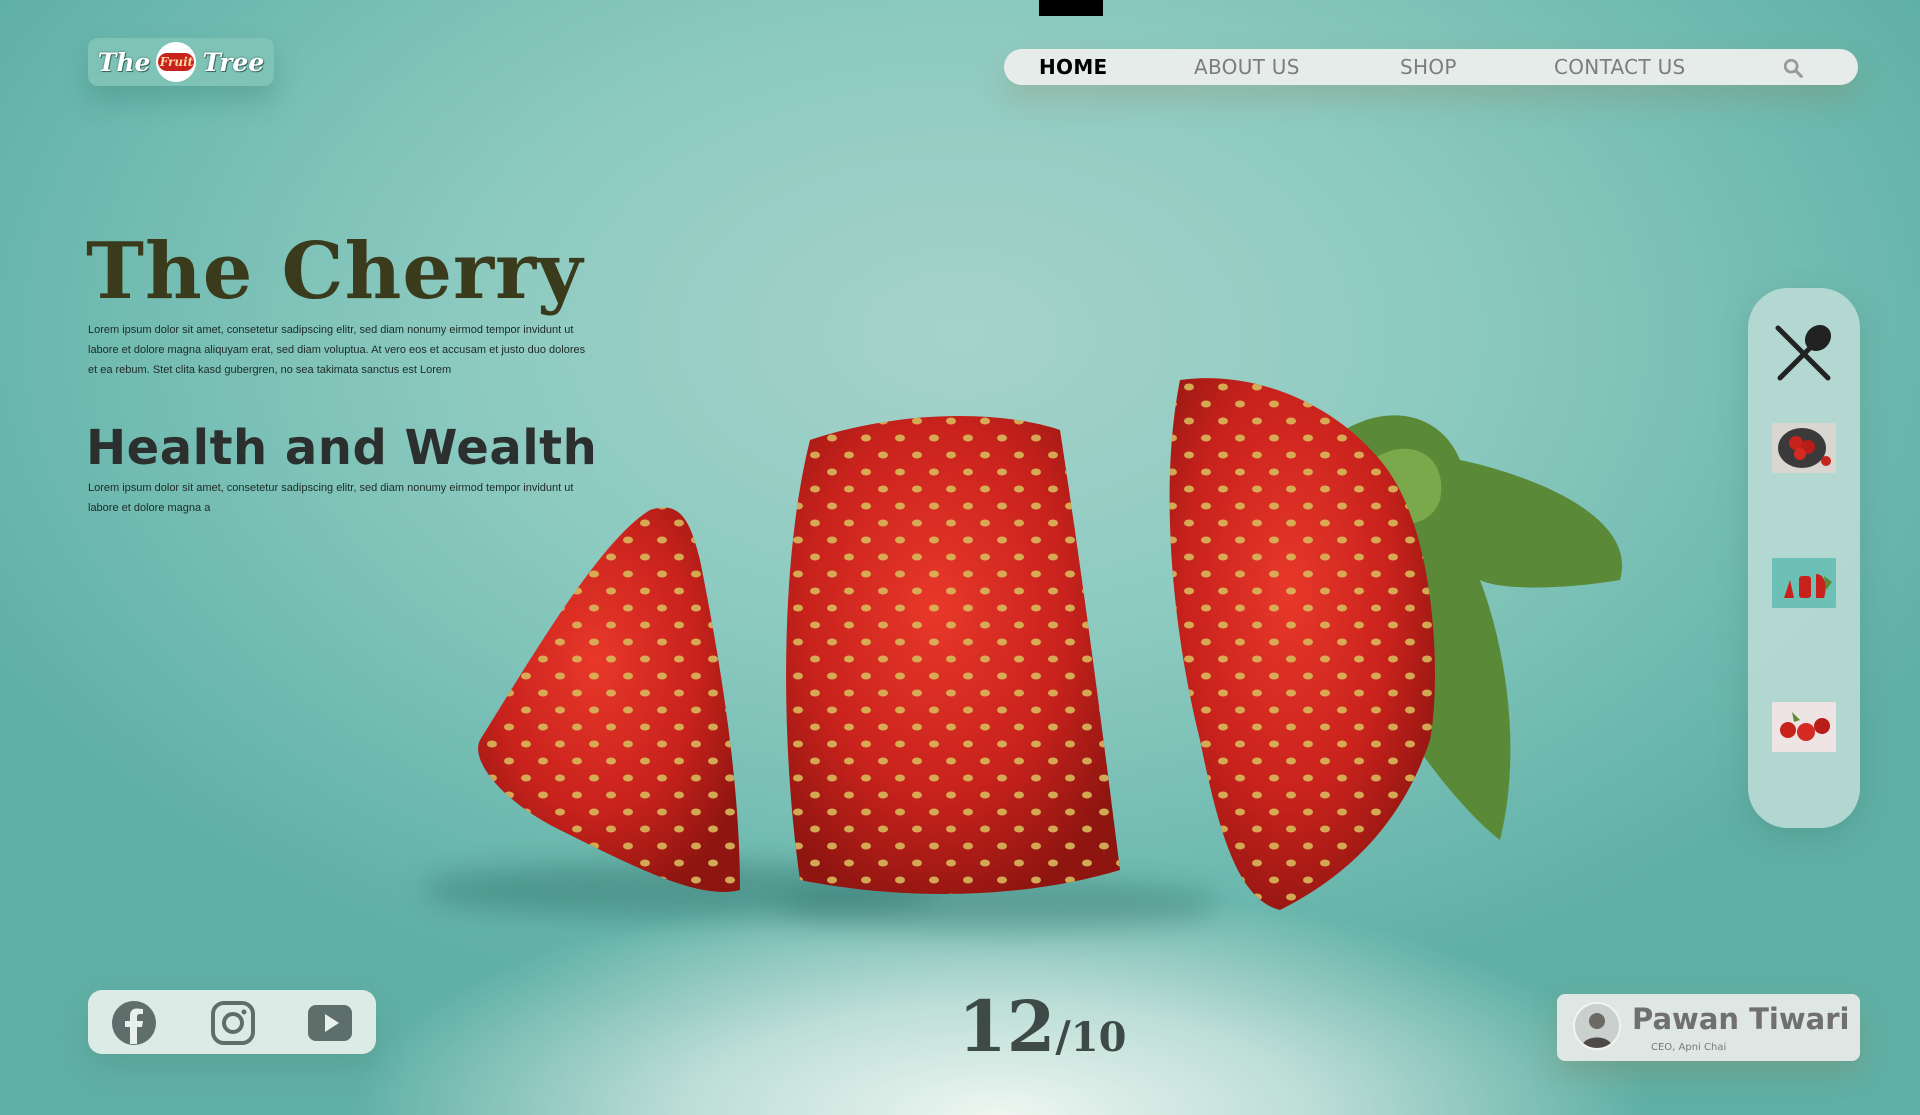  Describe the element at coordinates (1689, 1047) in the screenshot. I see `profile-role: CEO, Apni Chai` at that location.